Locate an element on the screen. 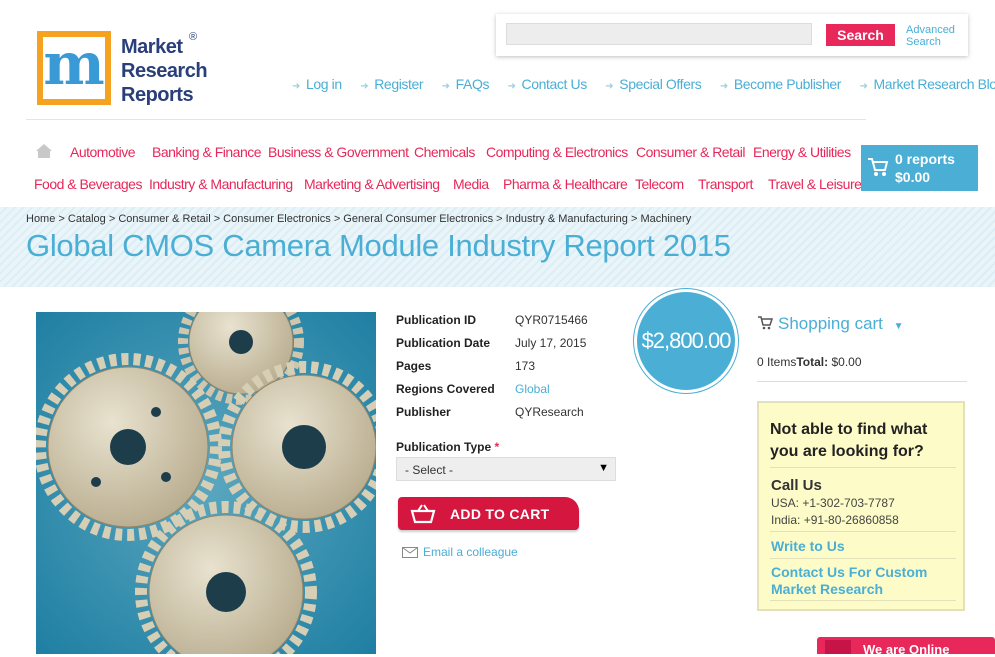 The image size is (995, 657). publication-id-value: QYR0715466 is located at coordinates (551, 320).